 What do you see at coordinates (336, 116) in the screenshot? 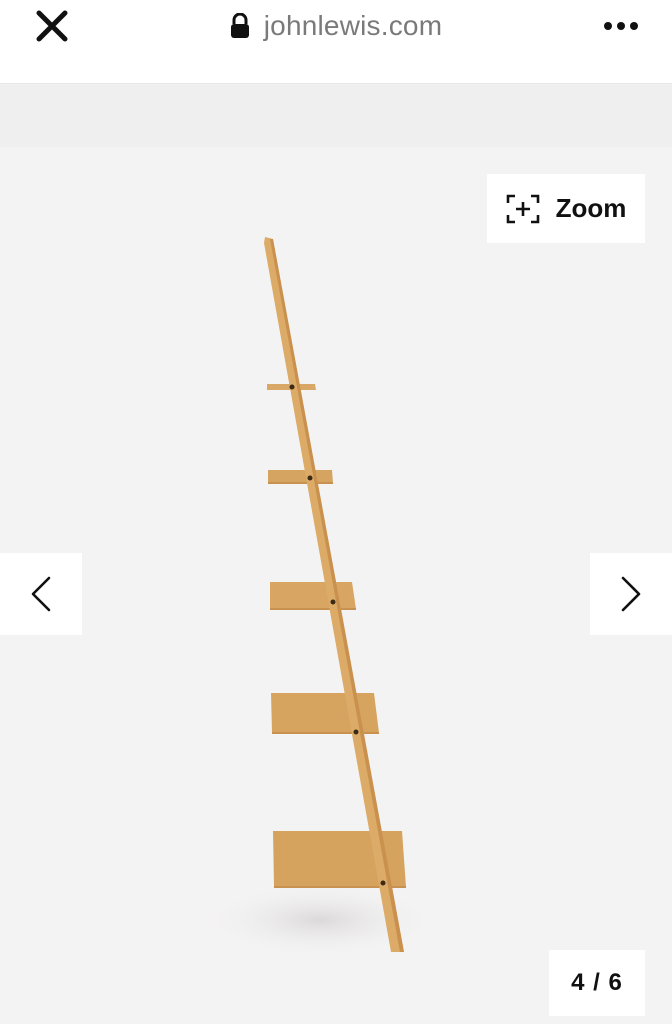
I see `page-header-strip` at bounding box center [336, 116].